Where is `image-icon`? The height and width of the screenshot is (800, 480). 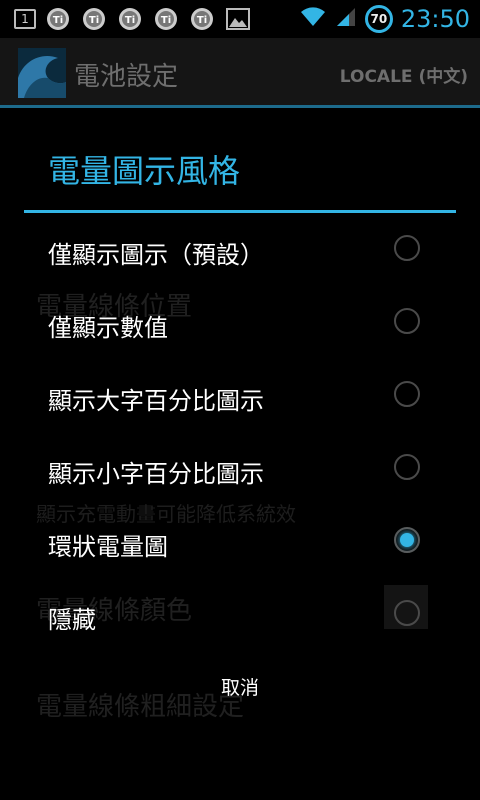
image-icon is located at coordinates (238, 19).